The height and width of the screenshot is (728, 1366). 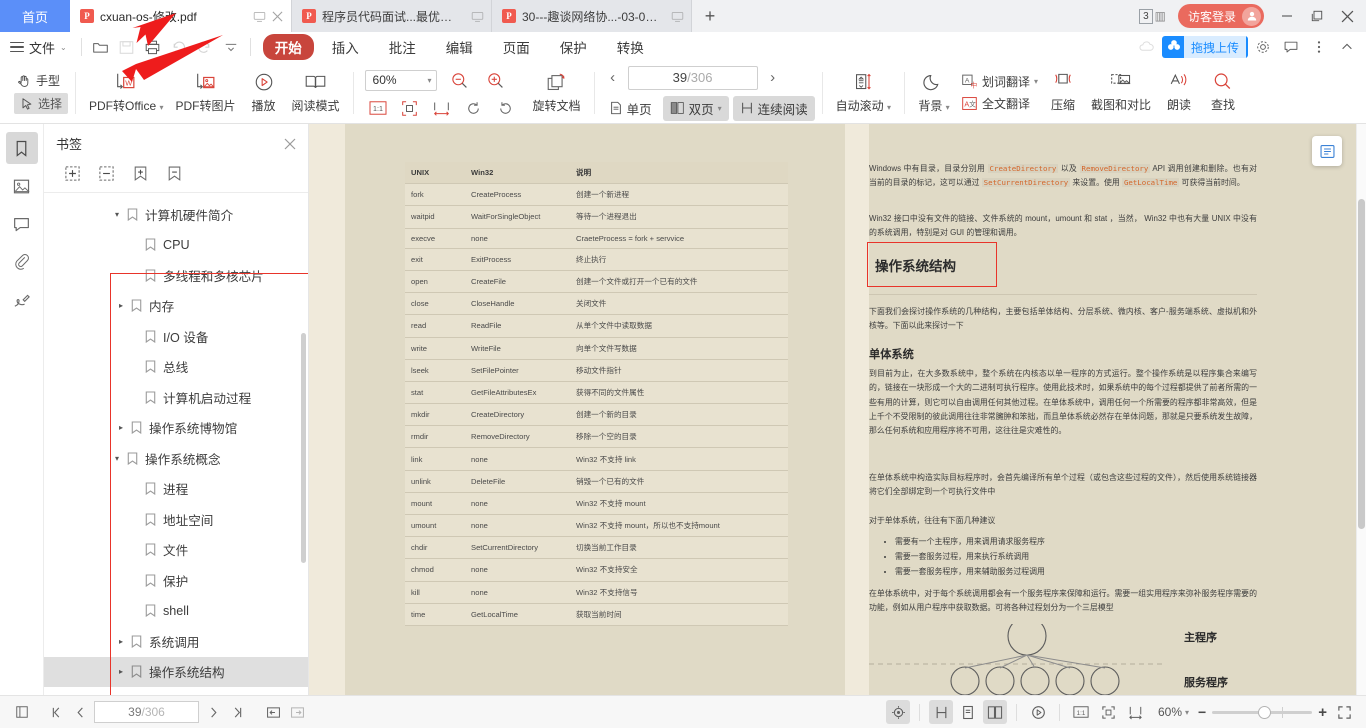 I want to click on bookmark-item-3: ▸ 内存, so click(x=176, y=306).